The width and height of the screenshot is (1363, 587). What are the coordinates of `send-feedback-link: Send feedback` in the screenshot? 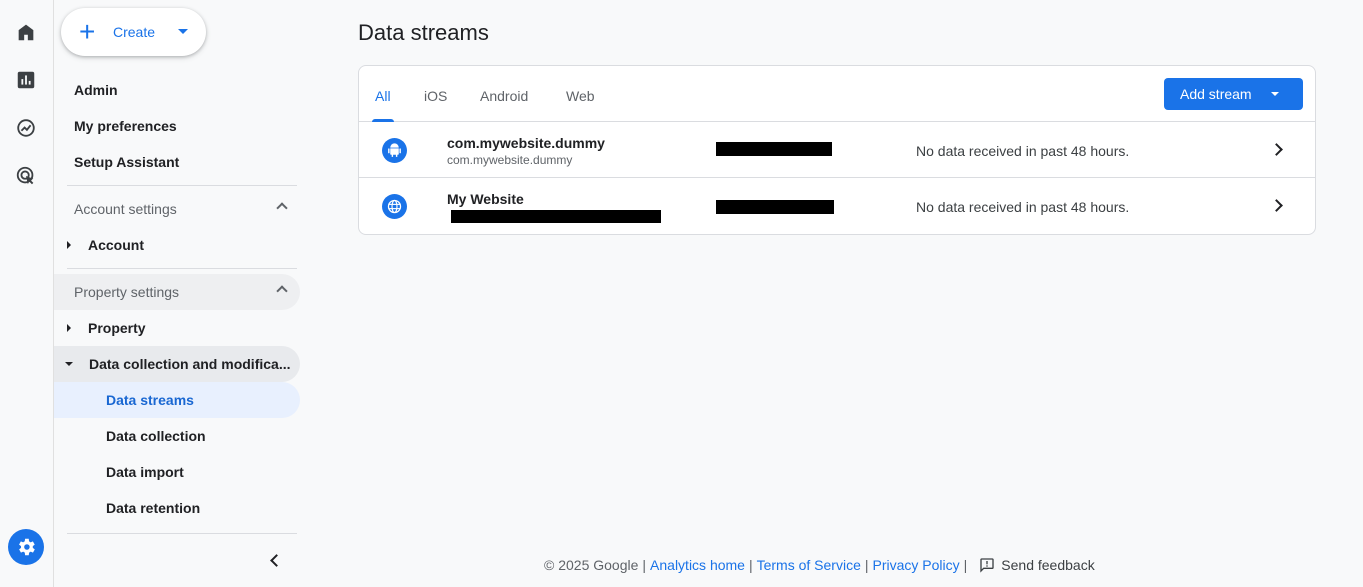 It's located at (1047, 565).